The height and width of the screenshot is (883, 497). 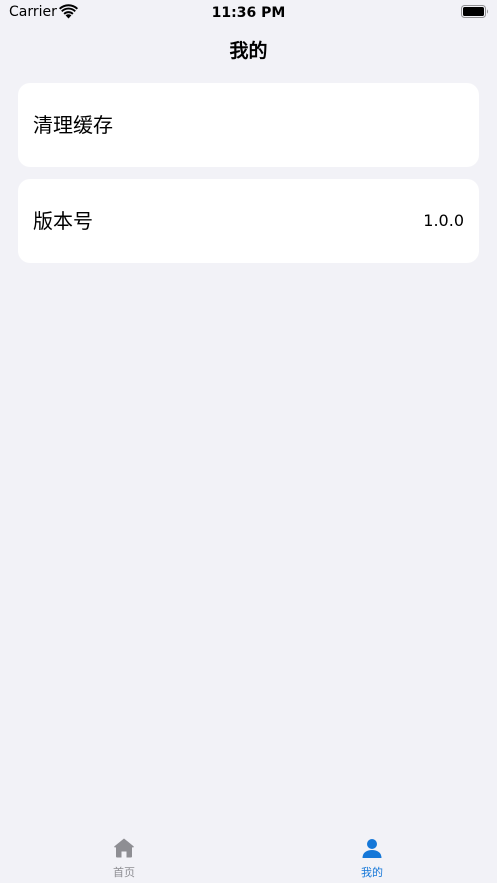 What do you see at coordinates (474, 11) in the screenshot?
I see `battery-icon` at bounding box center [474, 11].